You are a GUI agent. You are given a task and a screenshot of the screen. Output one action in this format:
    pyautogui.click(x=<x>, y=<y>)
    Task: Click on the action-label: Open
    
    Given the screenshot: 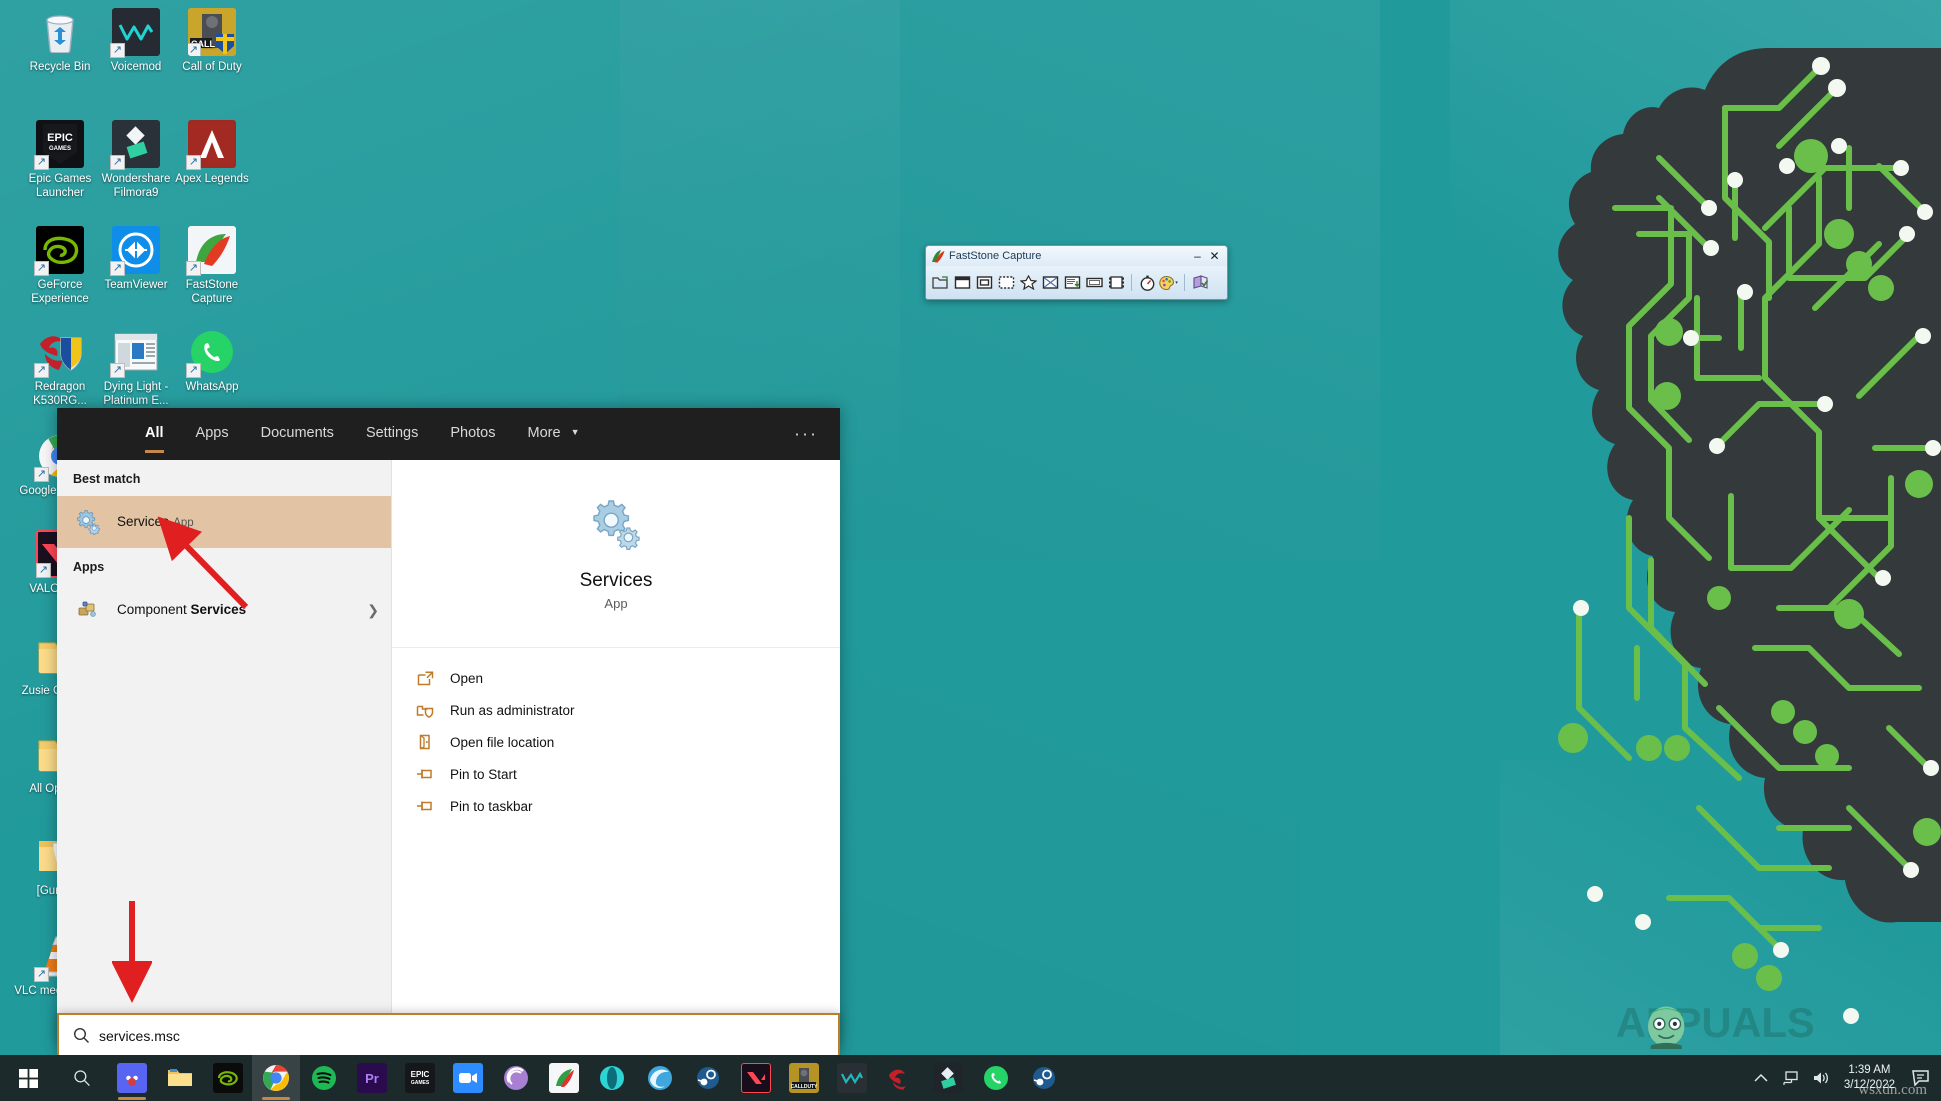 What is the action you would take?
    pyautogui.click(x=467, y=678)
    